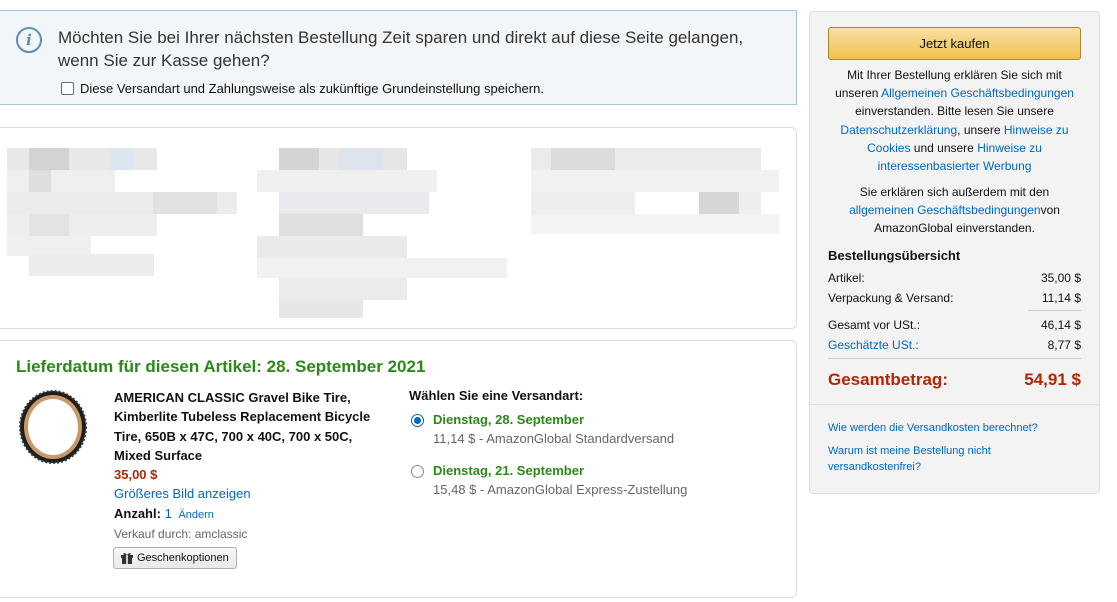  Describe the element at coordinates (874, 325) in the screenshot. I see `summary-label: Gesamt vor USt.:` at that location.